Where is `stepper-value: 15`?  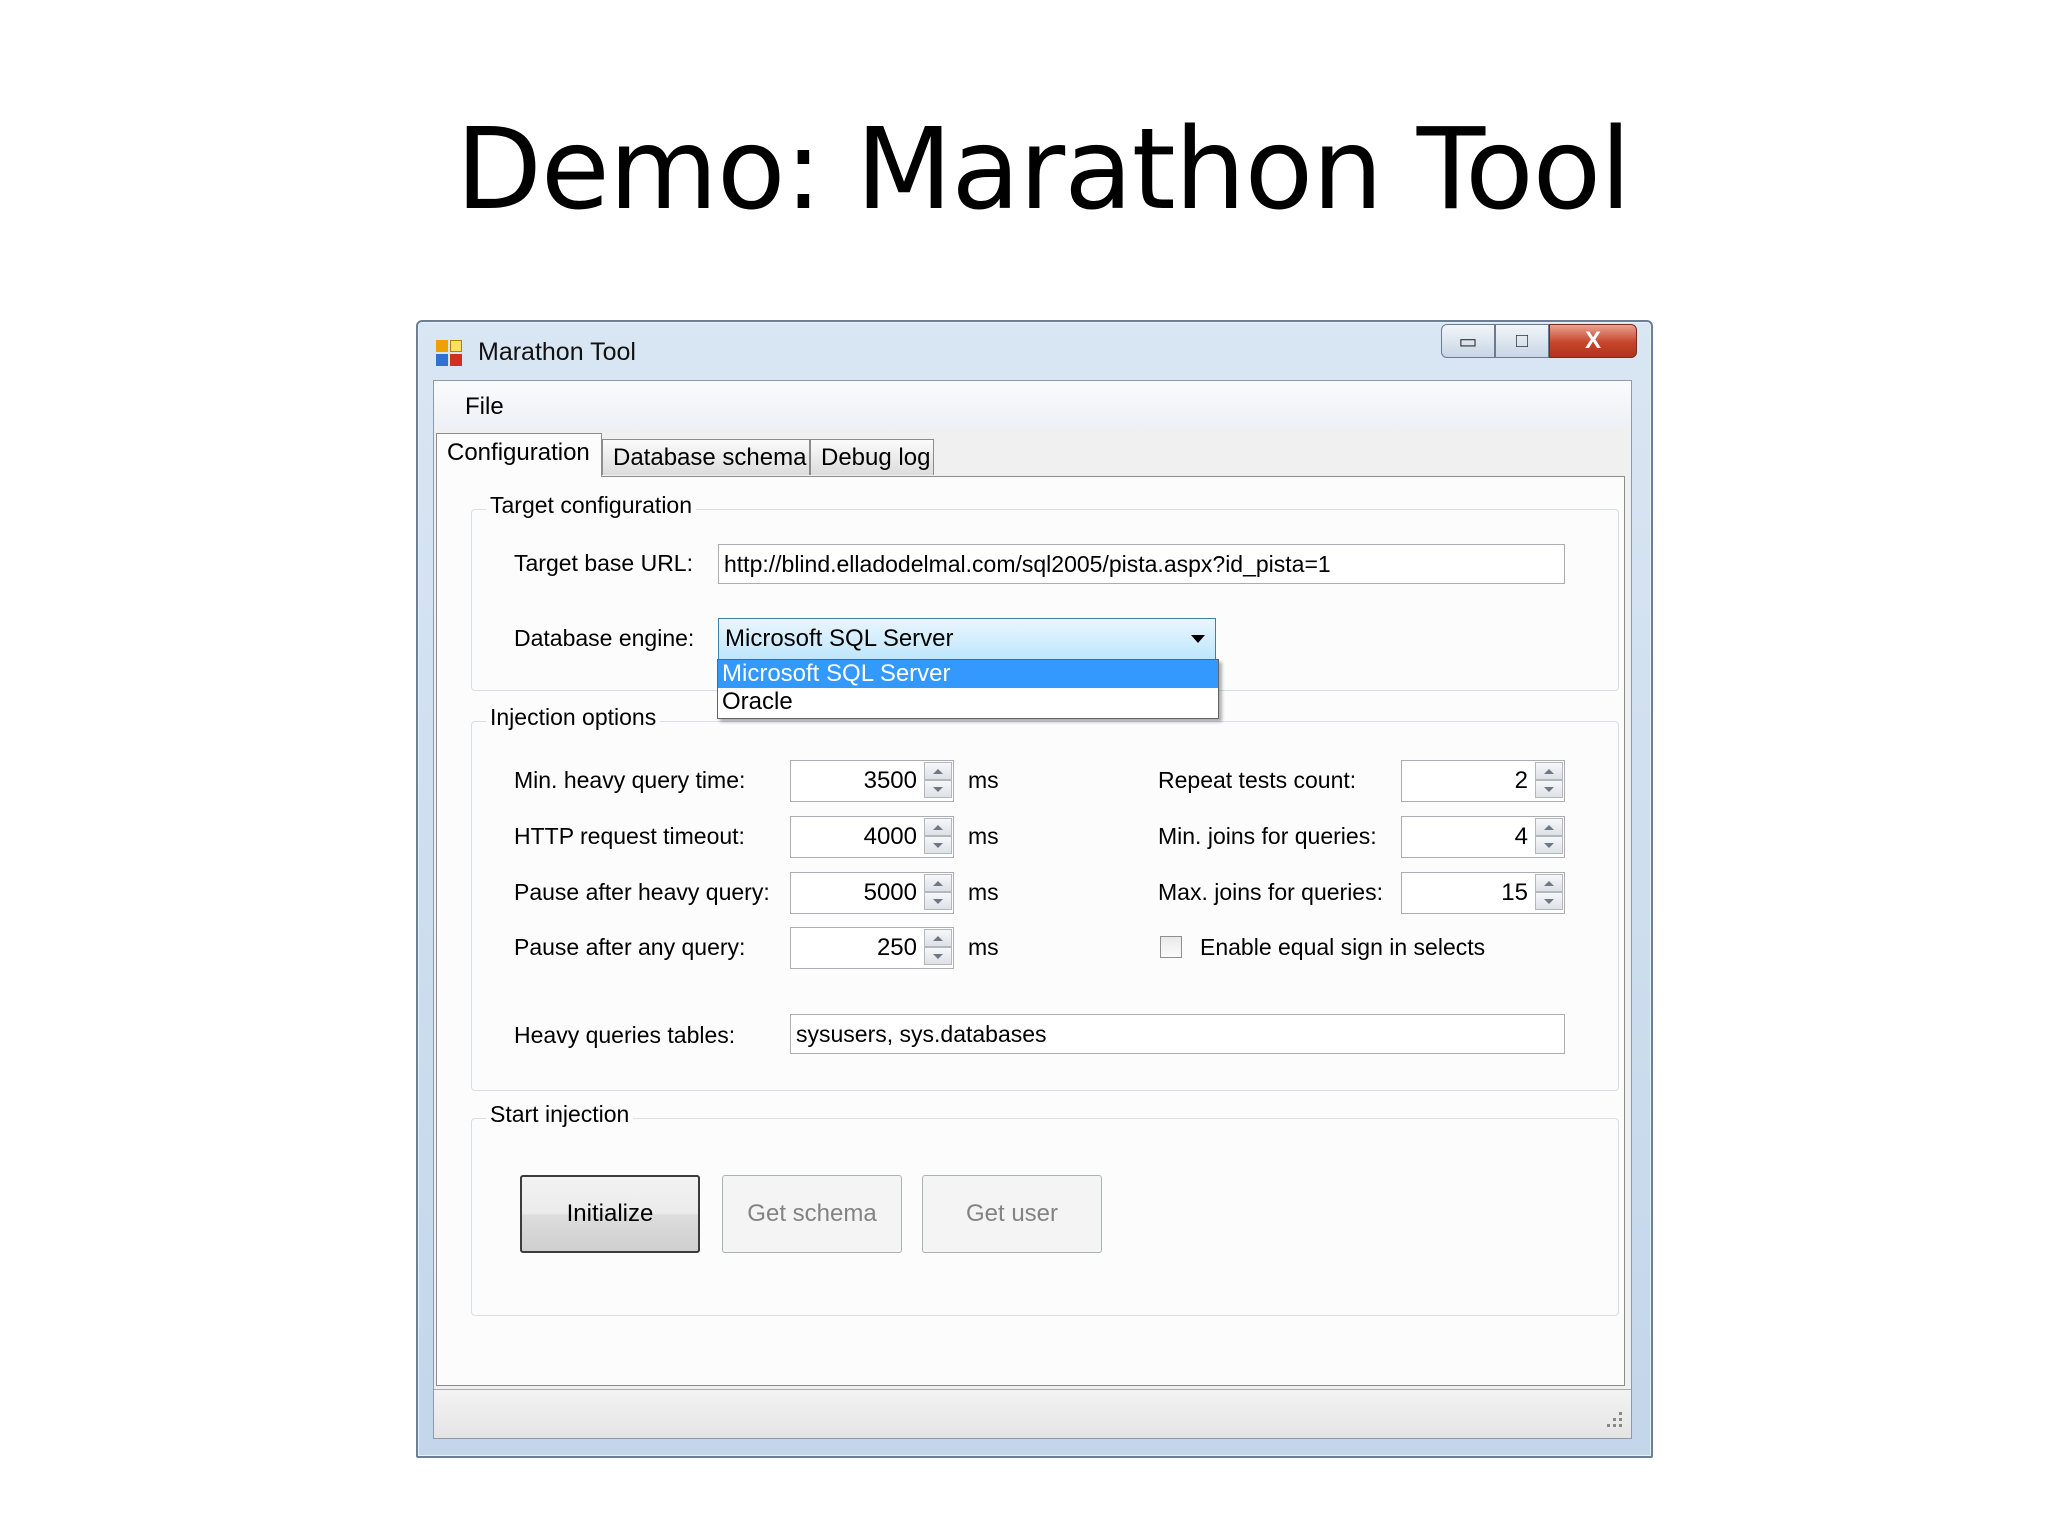 stepper-value: 15 is located at coordinates (1514, 892).